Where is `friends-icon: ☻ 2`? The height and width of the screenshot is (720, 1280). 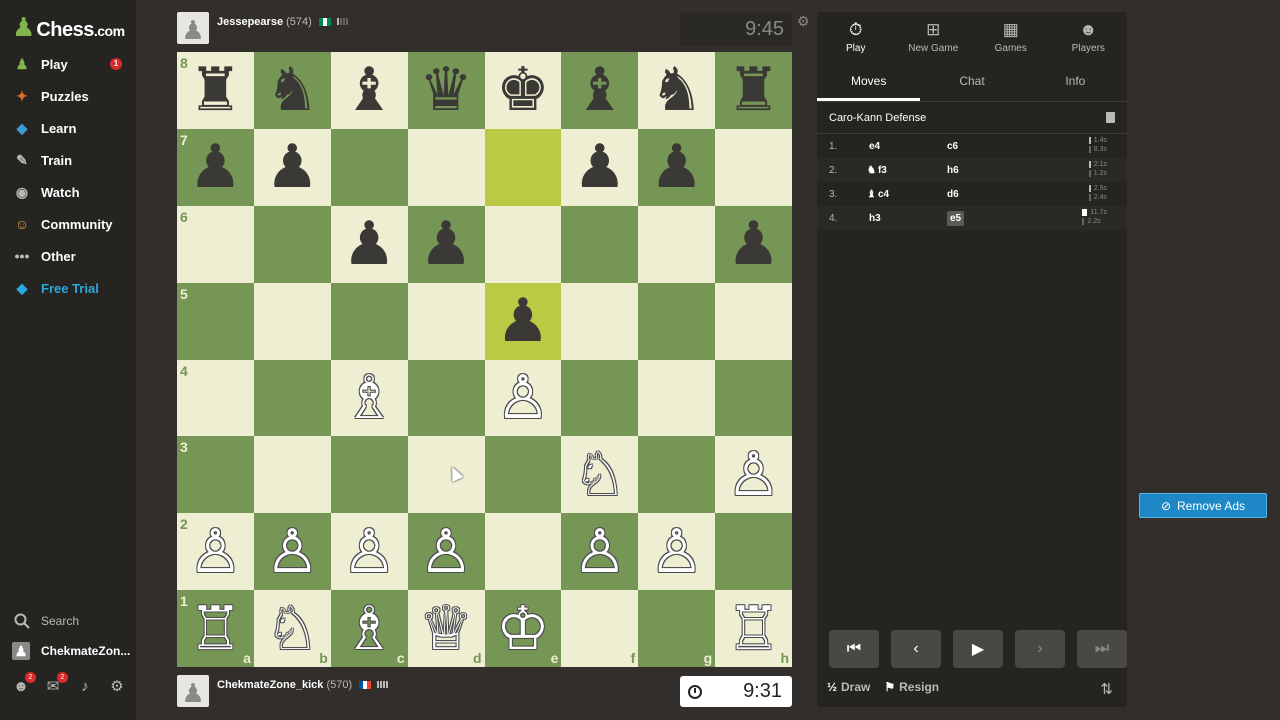
friends-icon: ☻ 2 is located at coordinates (24, 684).